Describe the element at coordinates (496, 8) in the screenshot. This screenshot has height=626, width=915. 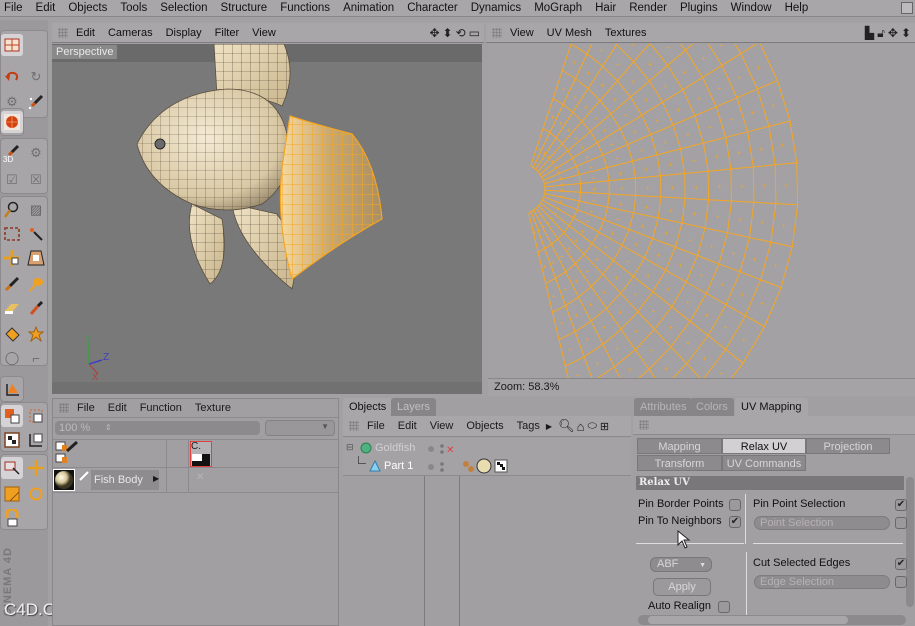
I see `menu-dynamics: Dynamics` at that location.